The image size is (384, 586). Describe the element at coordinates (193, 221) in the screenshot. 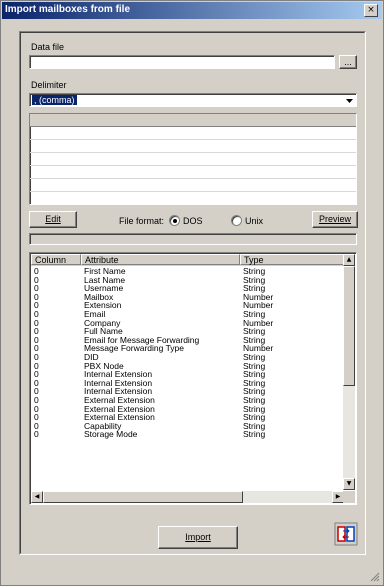

I see `dos-label: DOS` at that location.